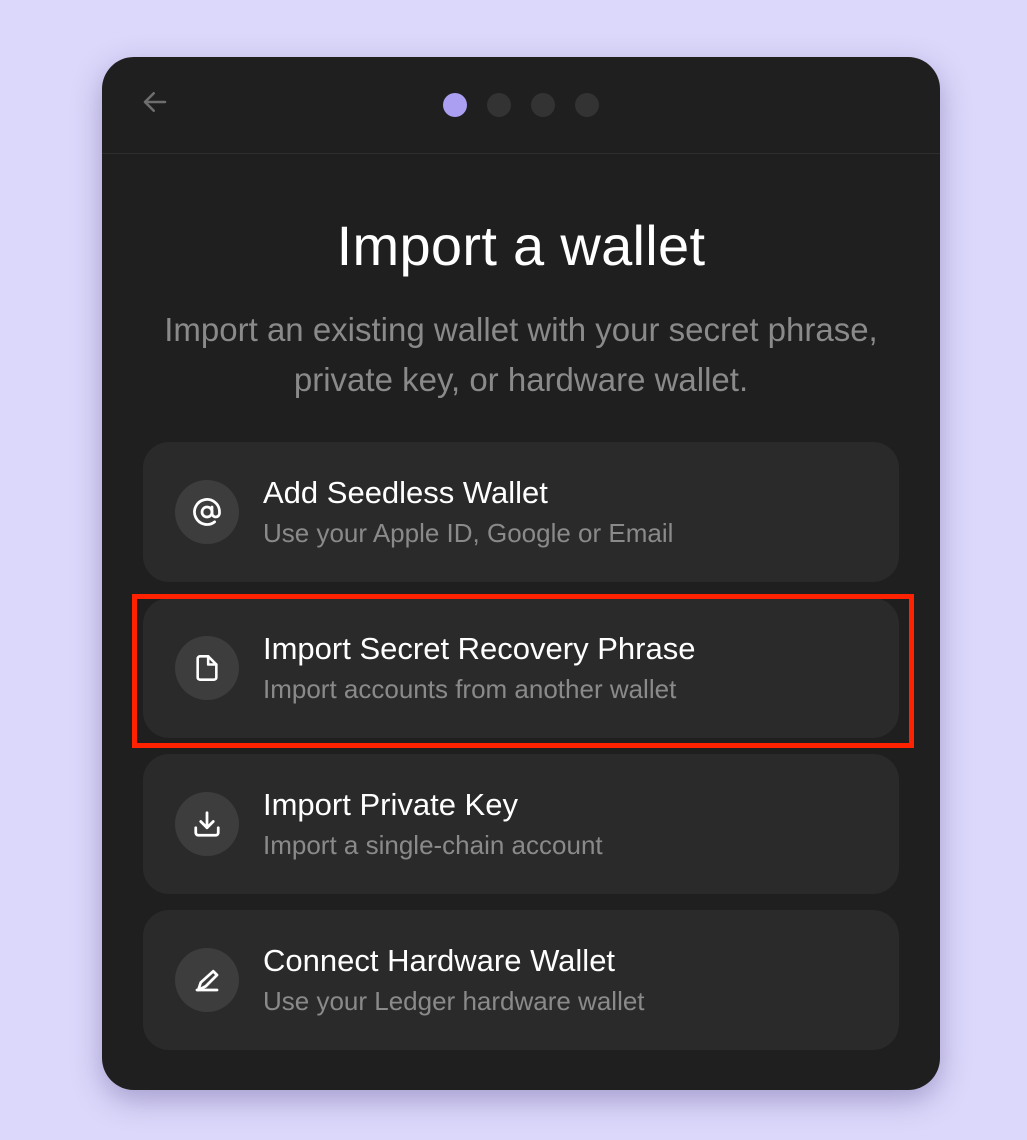 The image size is (1027, 1140). What do you see at coordinates (405, 492) in the screenshot?
I see `option-title: Add Seedless Wallet` at bounding box center [405, 492].